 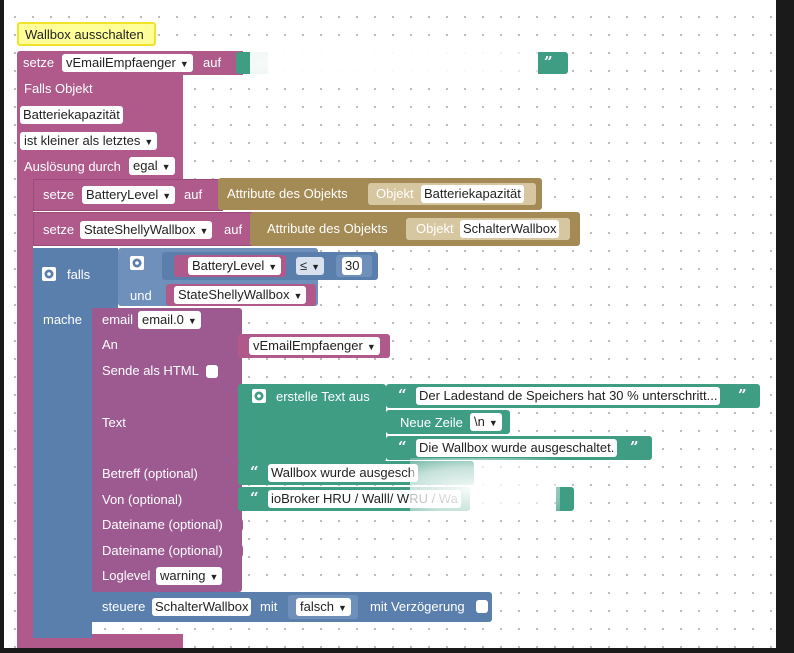 I want to click on steuere-label: steuere, so click(x=124, y=606).